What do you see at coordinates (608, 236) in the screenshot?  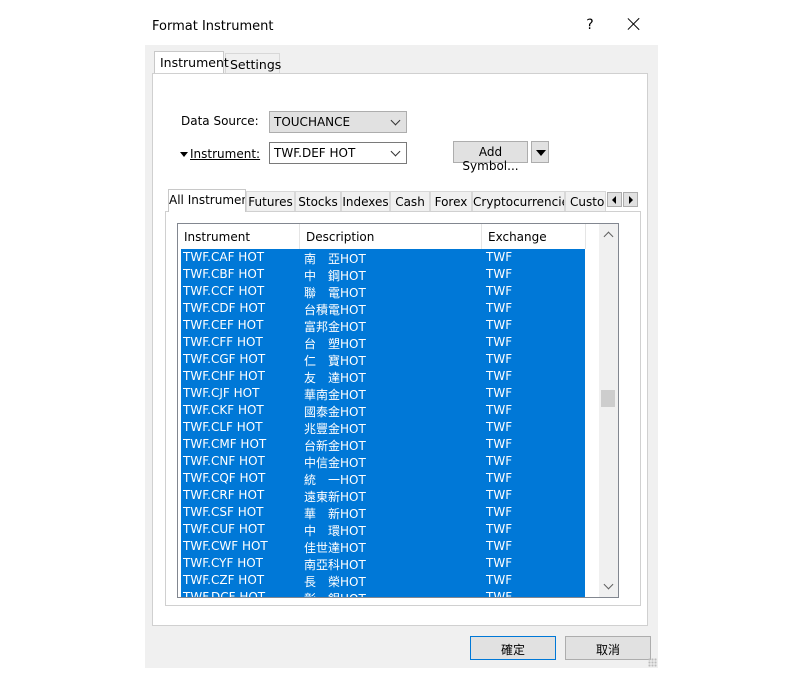 I see `scroll-up-icon` at bounding box center [608, 236].